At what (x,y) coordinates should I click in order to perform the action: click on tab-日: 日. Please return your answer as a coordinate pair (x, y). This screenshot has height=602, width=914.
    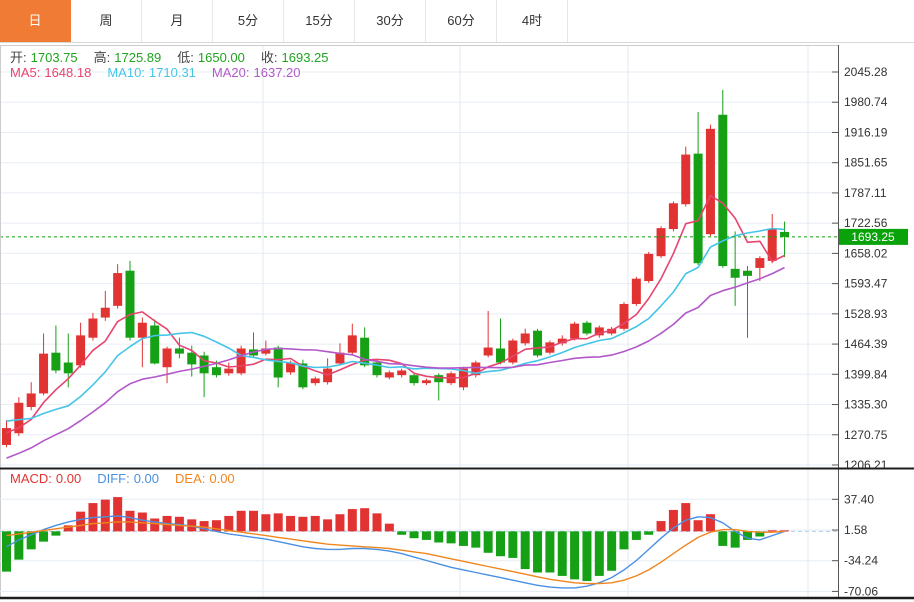
    Looking at the image, I should click on (35, 21).